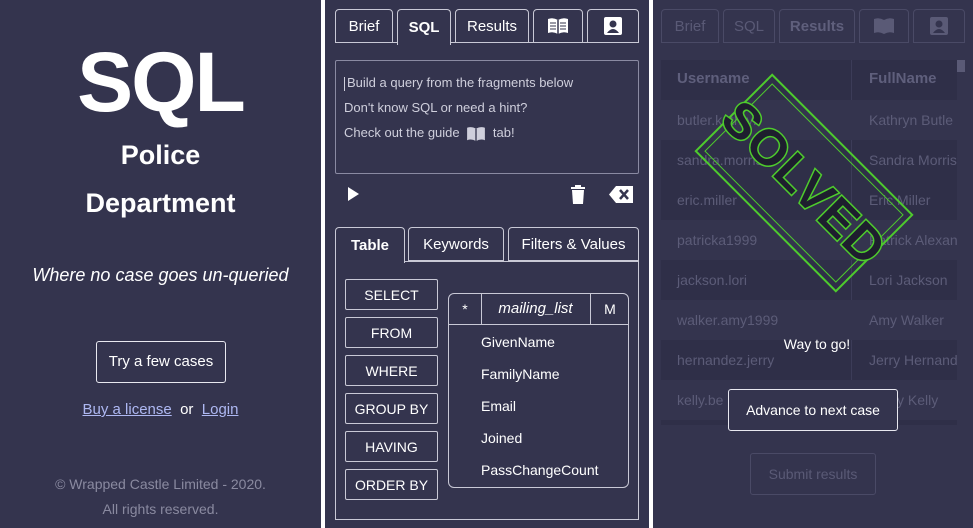  I want to click on advance-next-case-button: Advance to next case, so click(813, 410).